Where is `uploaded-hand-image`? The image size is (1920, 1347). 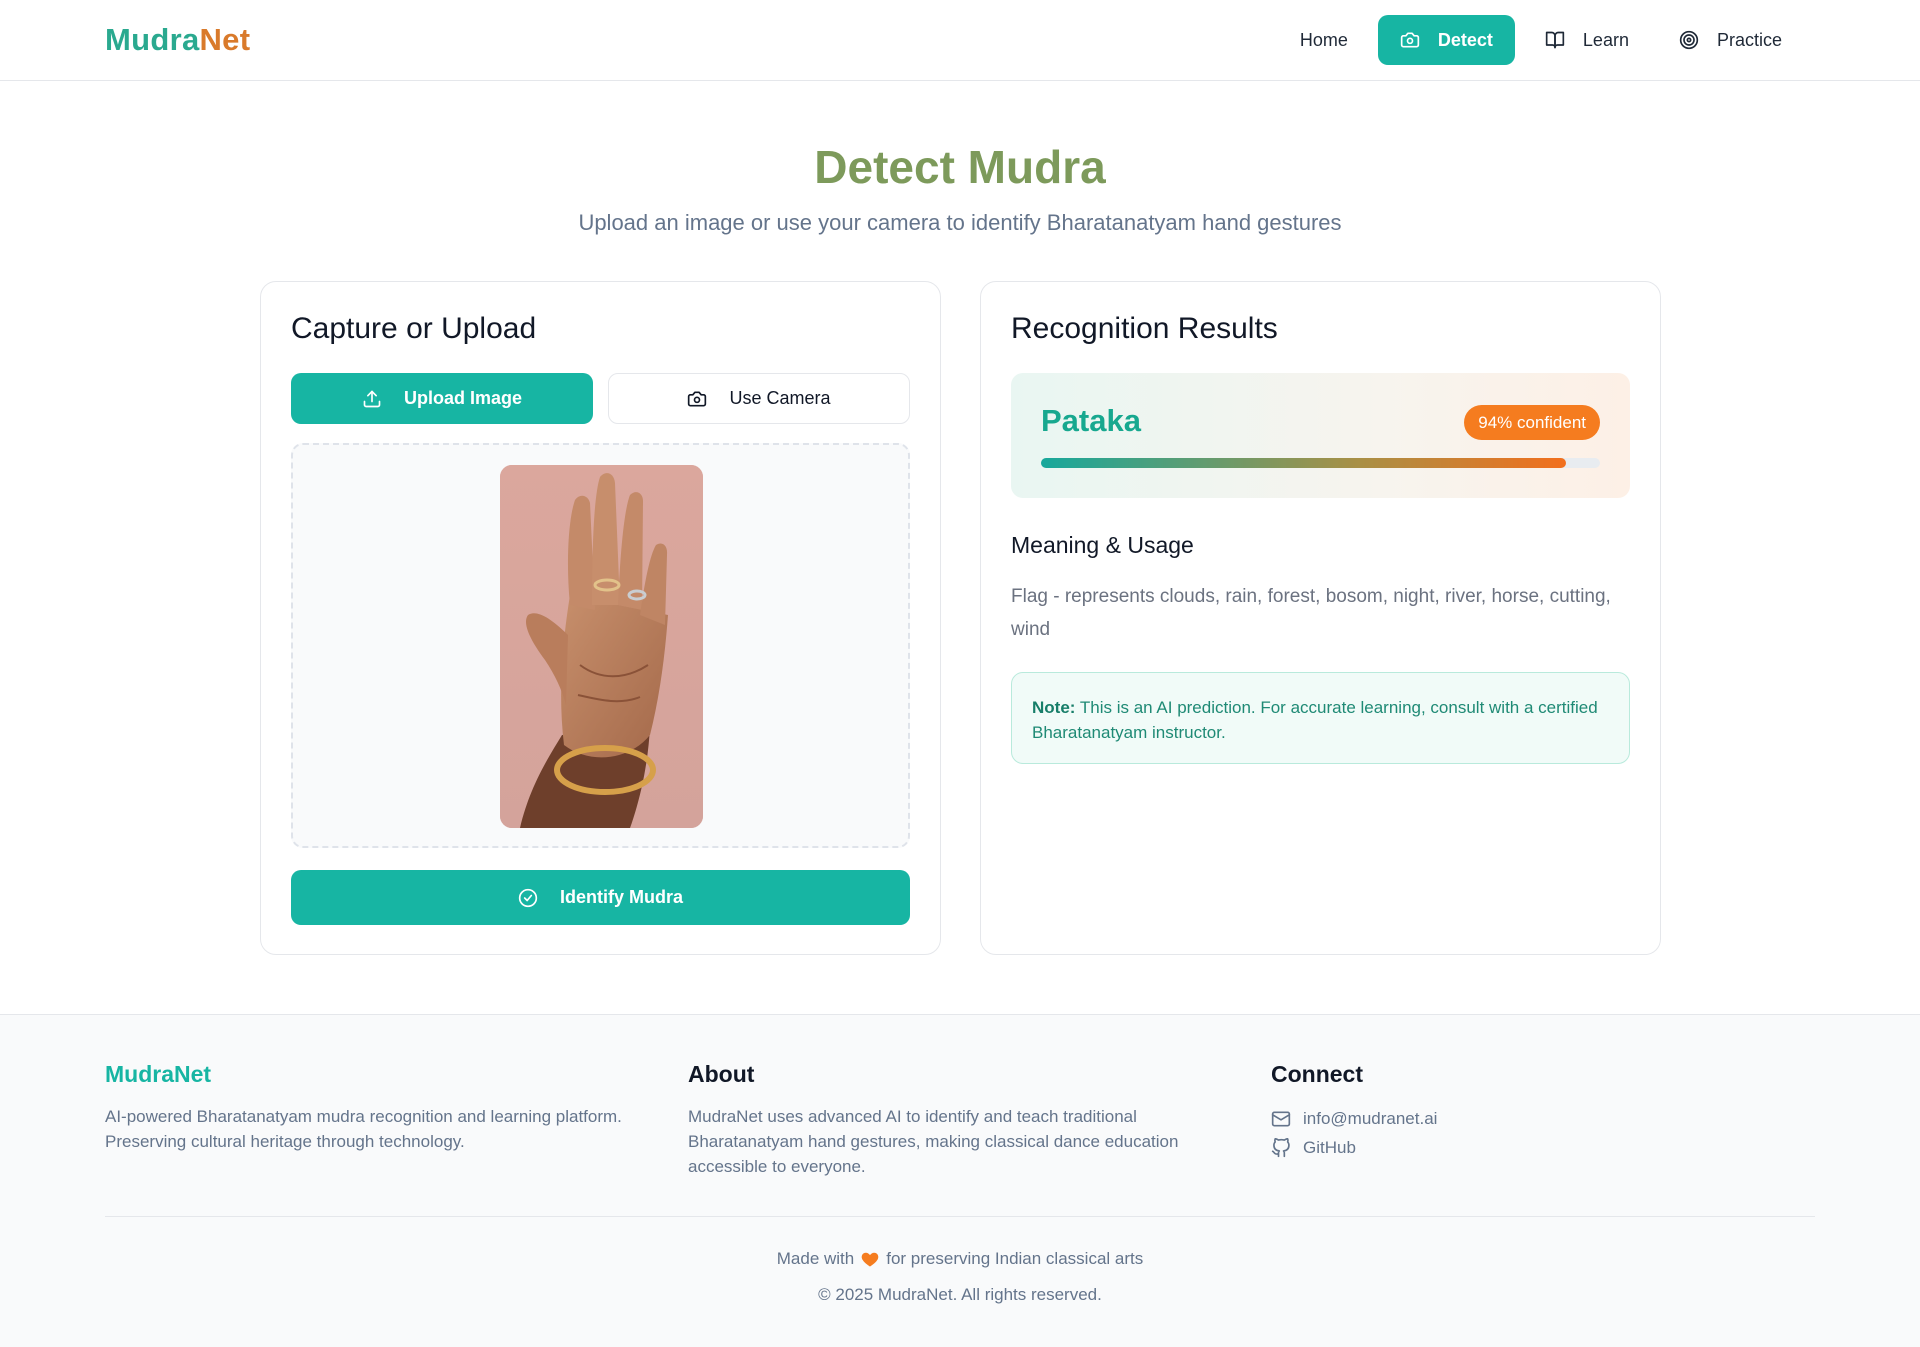
uploaded-hand-image is located at coordinates (601, 646).